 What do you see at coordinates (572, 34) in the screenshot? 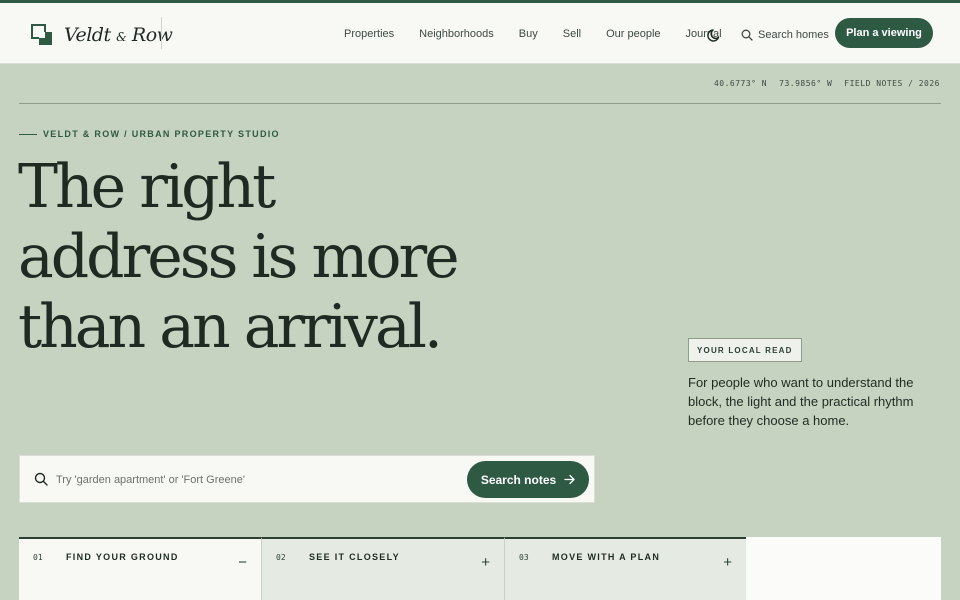
I see `nav-link-sell: Sell` at bounding box center [572, 34].